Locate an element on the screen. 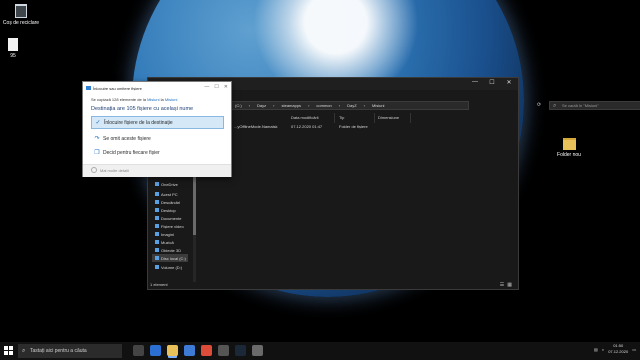 This screenshot has width=640, height=360. skip-files-option: ↷ Se omit aceste fișiere is located at coordinates (157, 138).